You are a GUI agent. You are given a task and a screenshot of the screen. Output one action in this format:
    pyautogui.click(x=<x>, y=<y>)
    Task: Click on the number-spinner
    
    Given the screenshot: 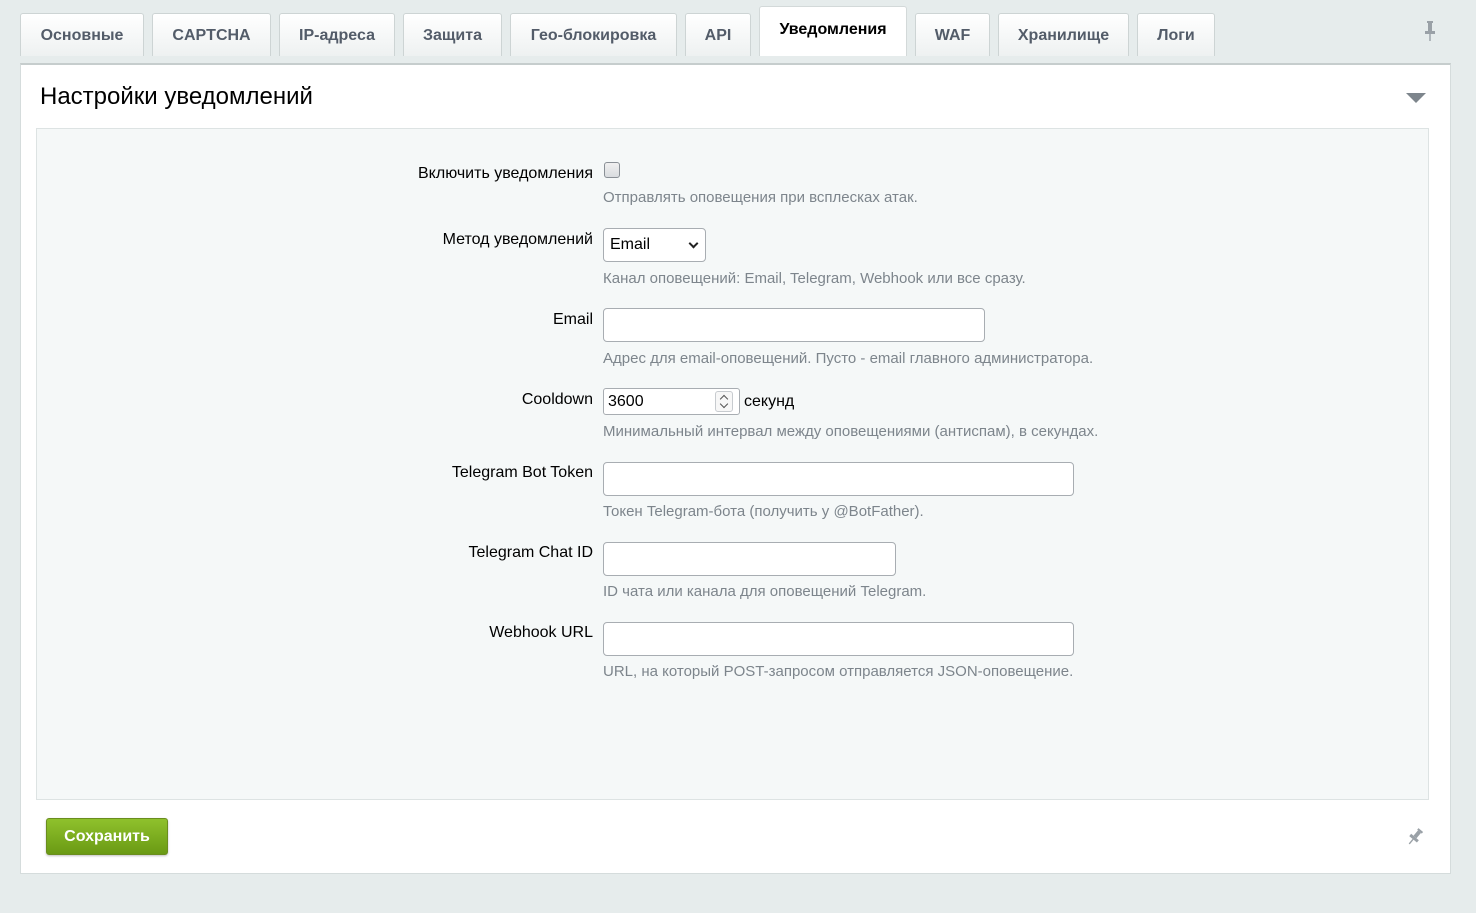 What is the action you would take?
    pyautogui.click(x=724, y=401)
    